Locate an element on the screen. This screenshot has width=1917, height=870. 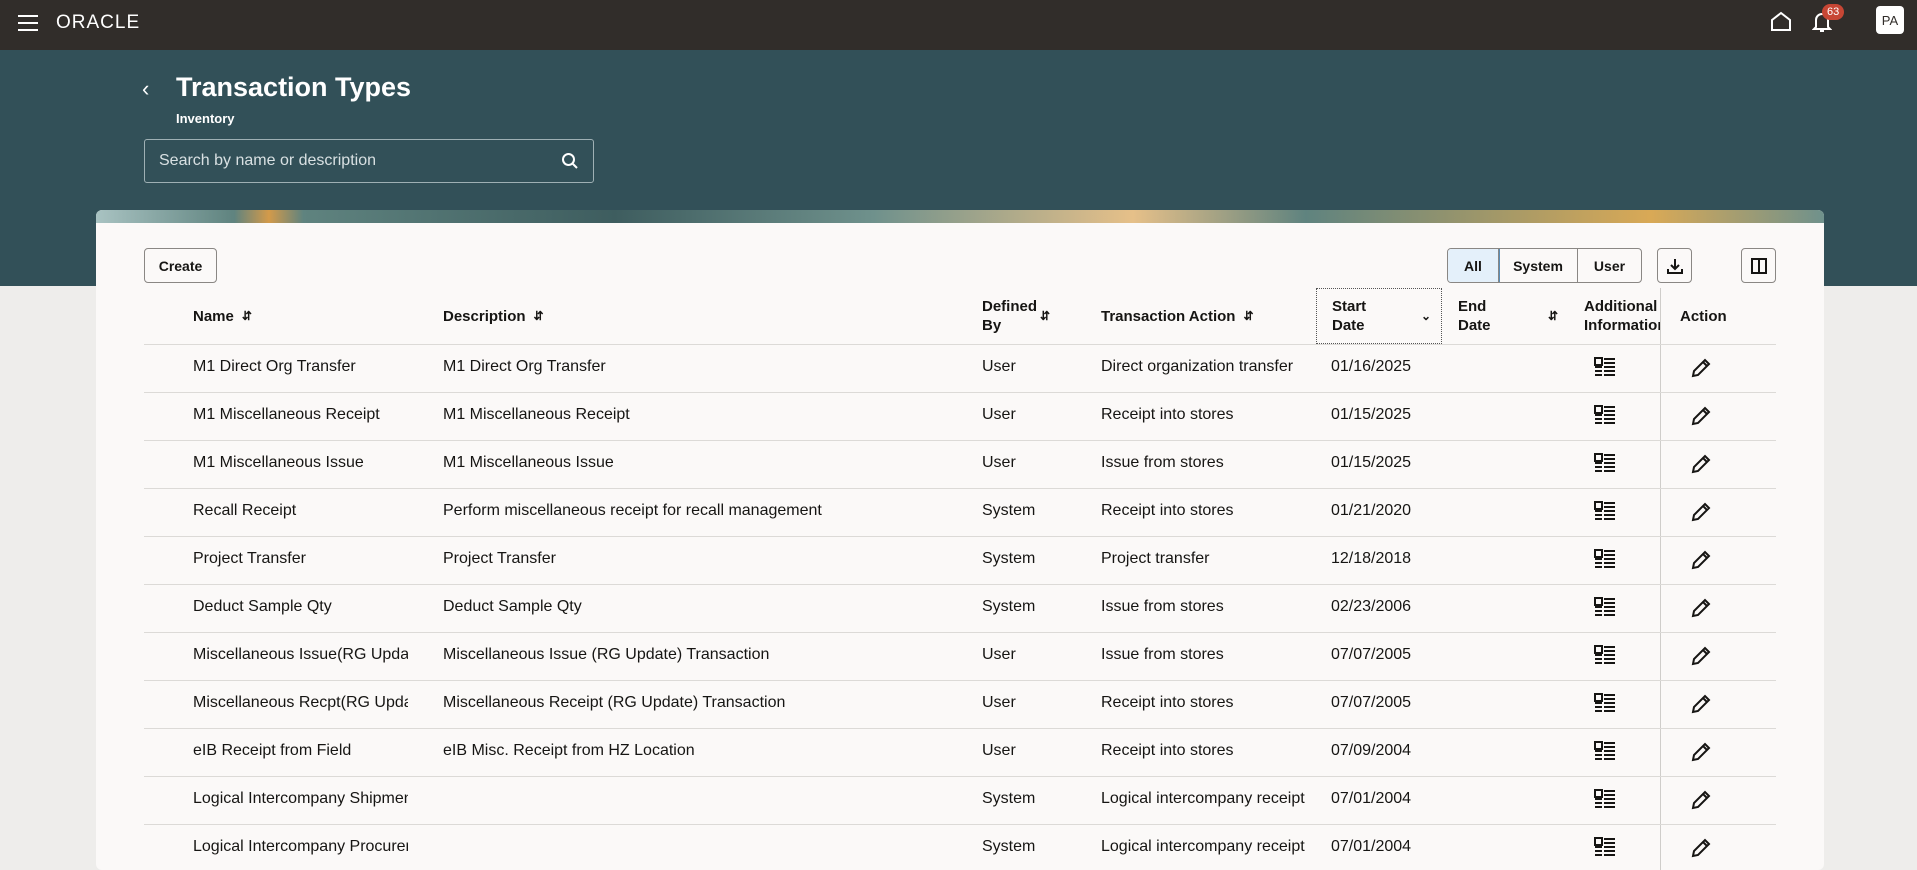
search-field is located at coordinates (369, 161).